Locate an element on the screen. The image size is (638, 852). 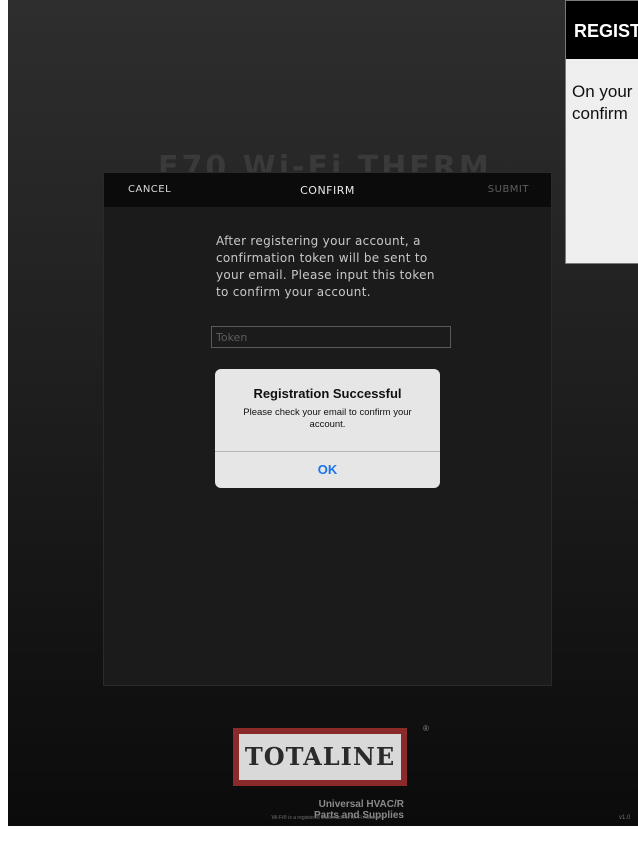
tagline-line1: Universal HVAC/R is located at coordinates (361, 804).